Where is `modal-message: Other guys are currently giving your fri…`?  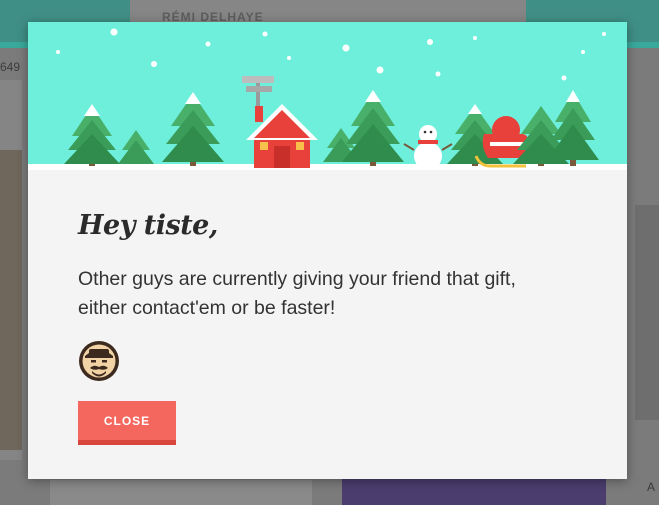 modal-message: Other guys are currently giving your fri… is located at coordinates (297, 293).